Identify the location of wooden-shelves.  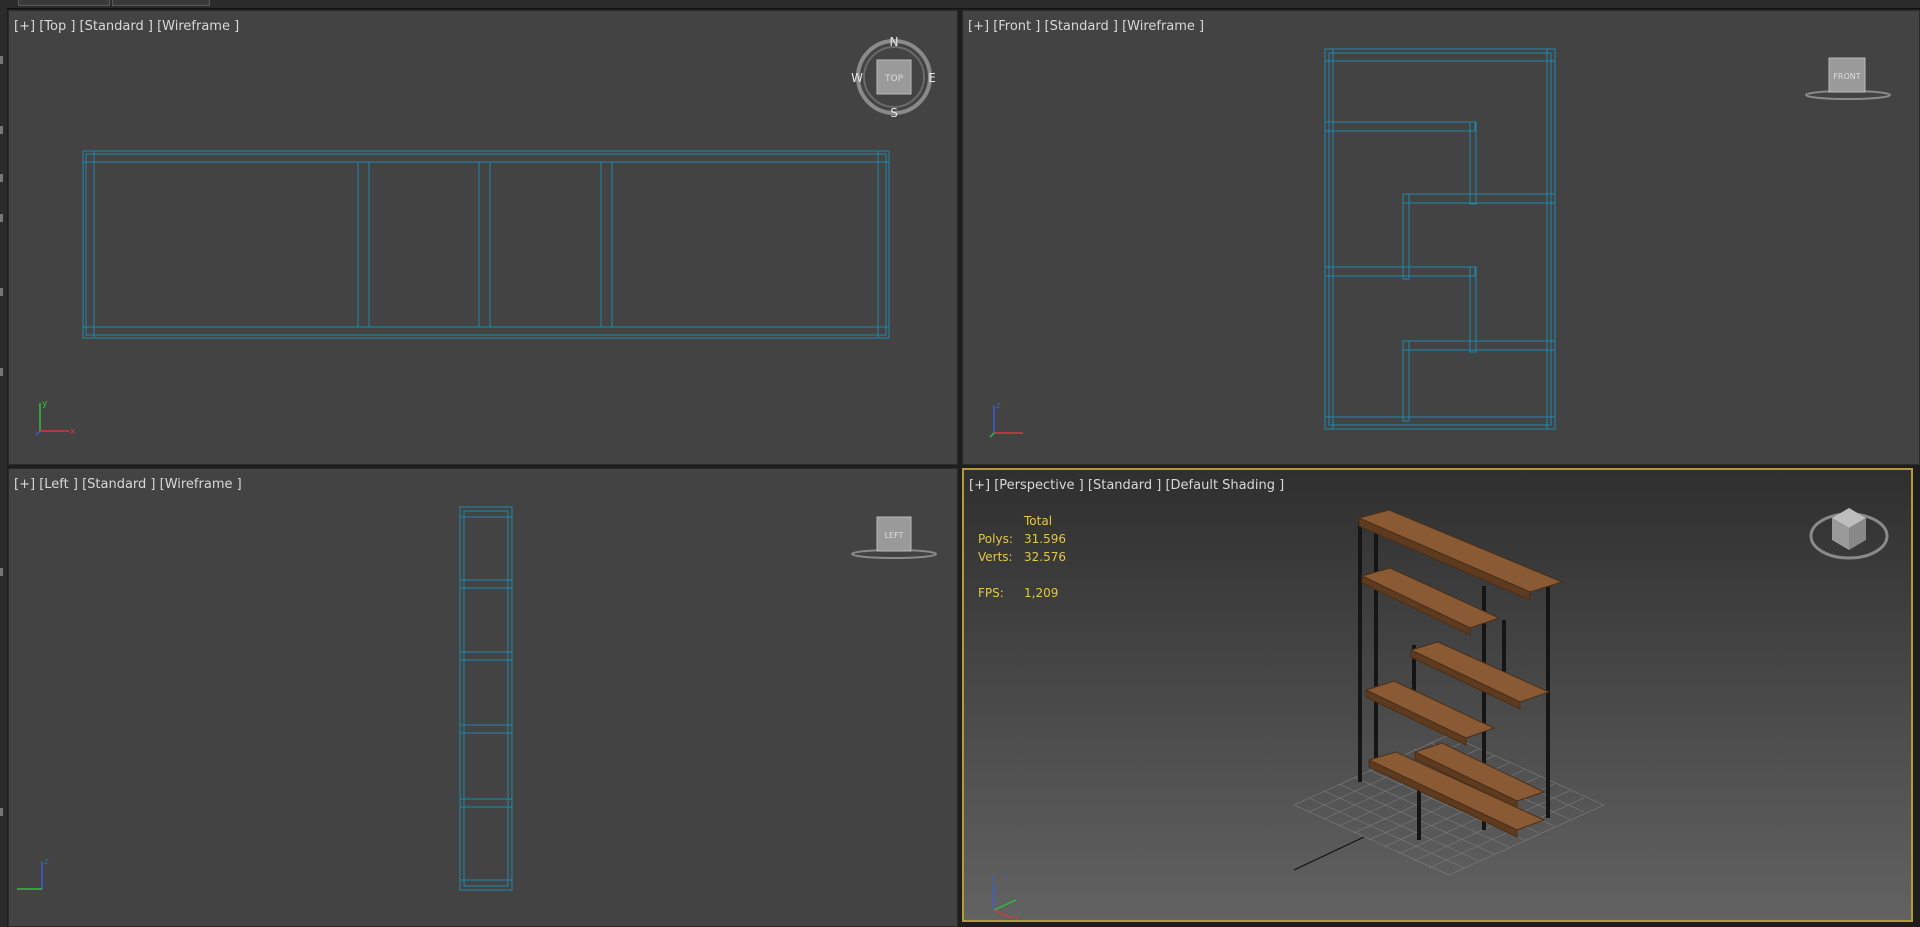
(1460, 673).